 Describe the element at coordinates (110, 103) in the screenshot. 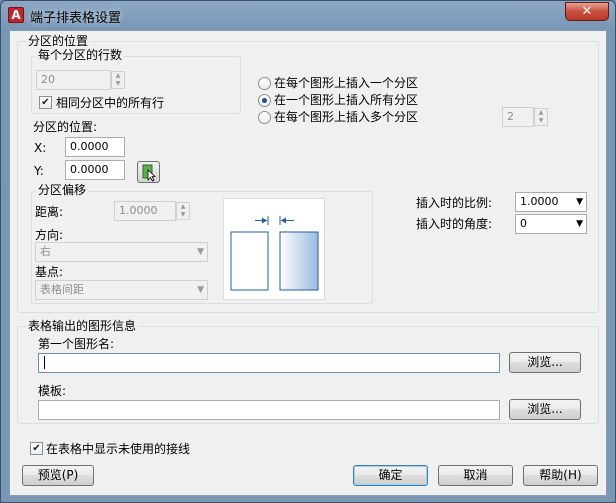

I see `same-section-rows-label: 相同分区中的所有行` at that location.